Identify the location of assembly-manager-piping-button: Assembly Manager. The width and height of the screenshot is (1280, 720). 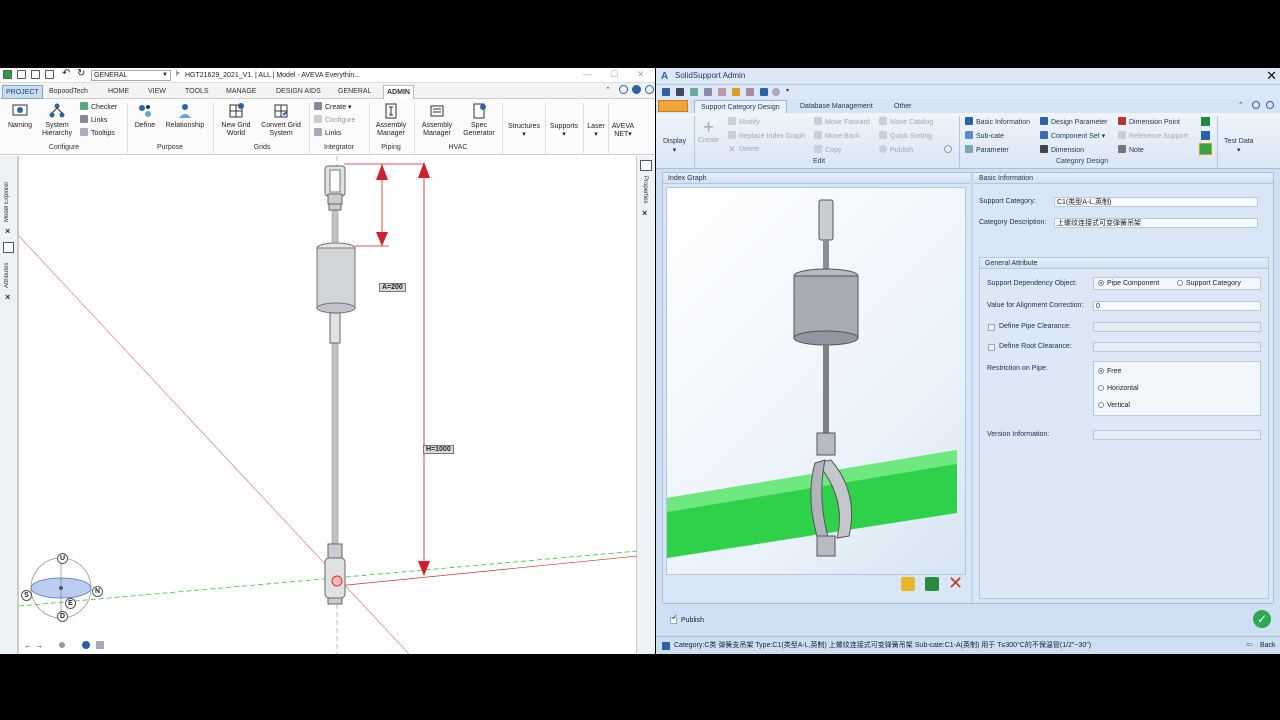
(391, 120).